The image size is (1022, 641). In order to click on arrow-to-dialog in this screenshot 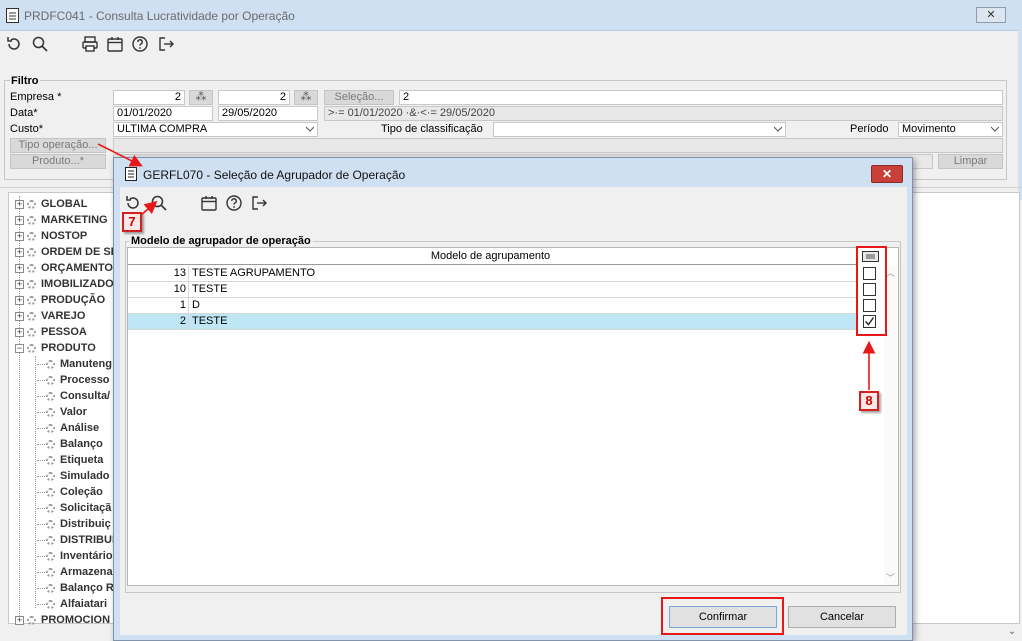, I will do `click(120, 155)`.